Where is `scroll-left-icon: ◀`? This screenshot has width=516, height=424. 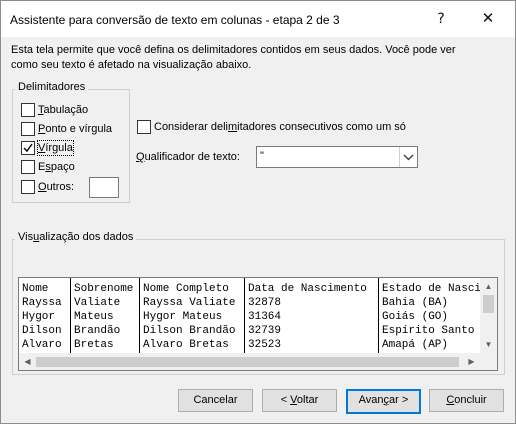 scroll-left-icon: ◀ is located at coordinates (27, 361).